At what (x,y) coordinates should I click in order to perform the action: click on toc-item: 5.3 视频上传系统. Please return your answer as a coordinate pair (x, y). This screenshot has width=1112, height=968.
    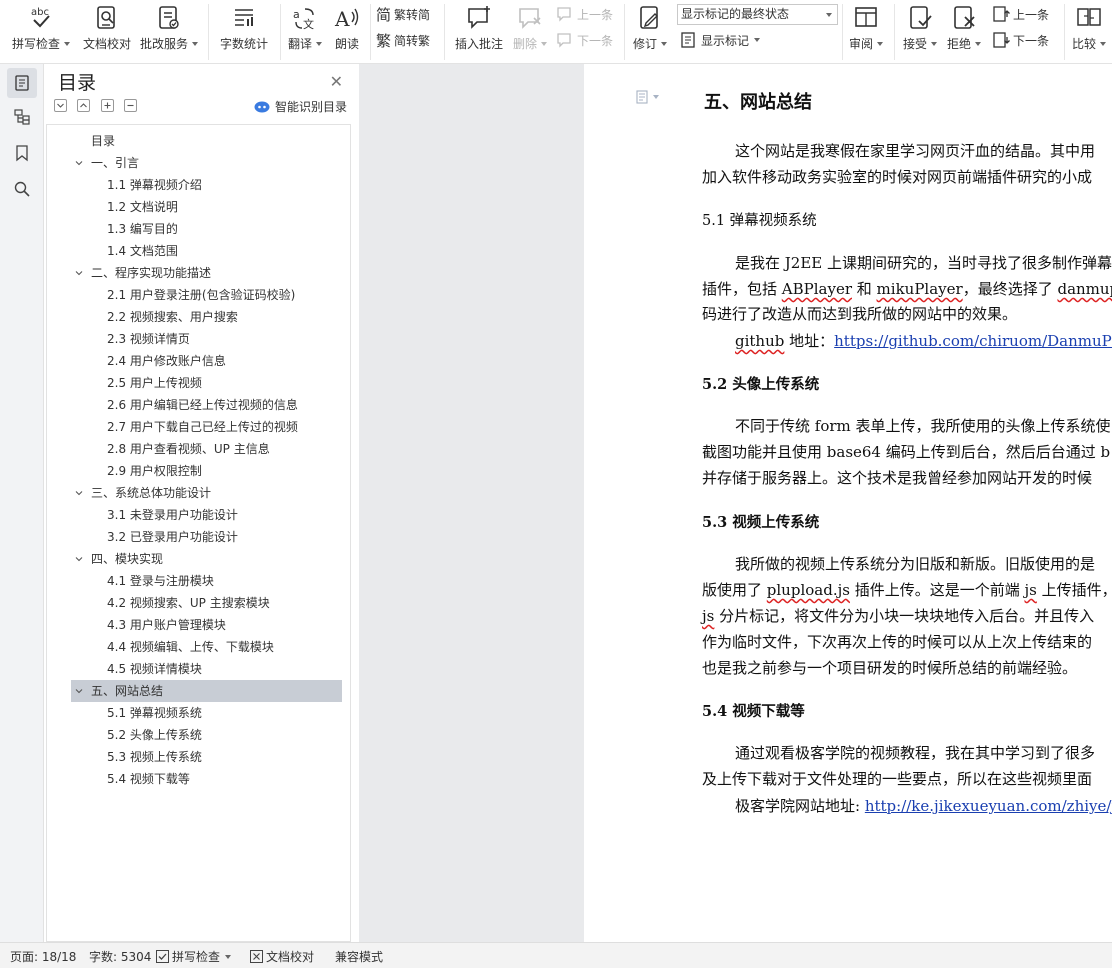
    Looking at the image, I should click on (154, 757).